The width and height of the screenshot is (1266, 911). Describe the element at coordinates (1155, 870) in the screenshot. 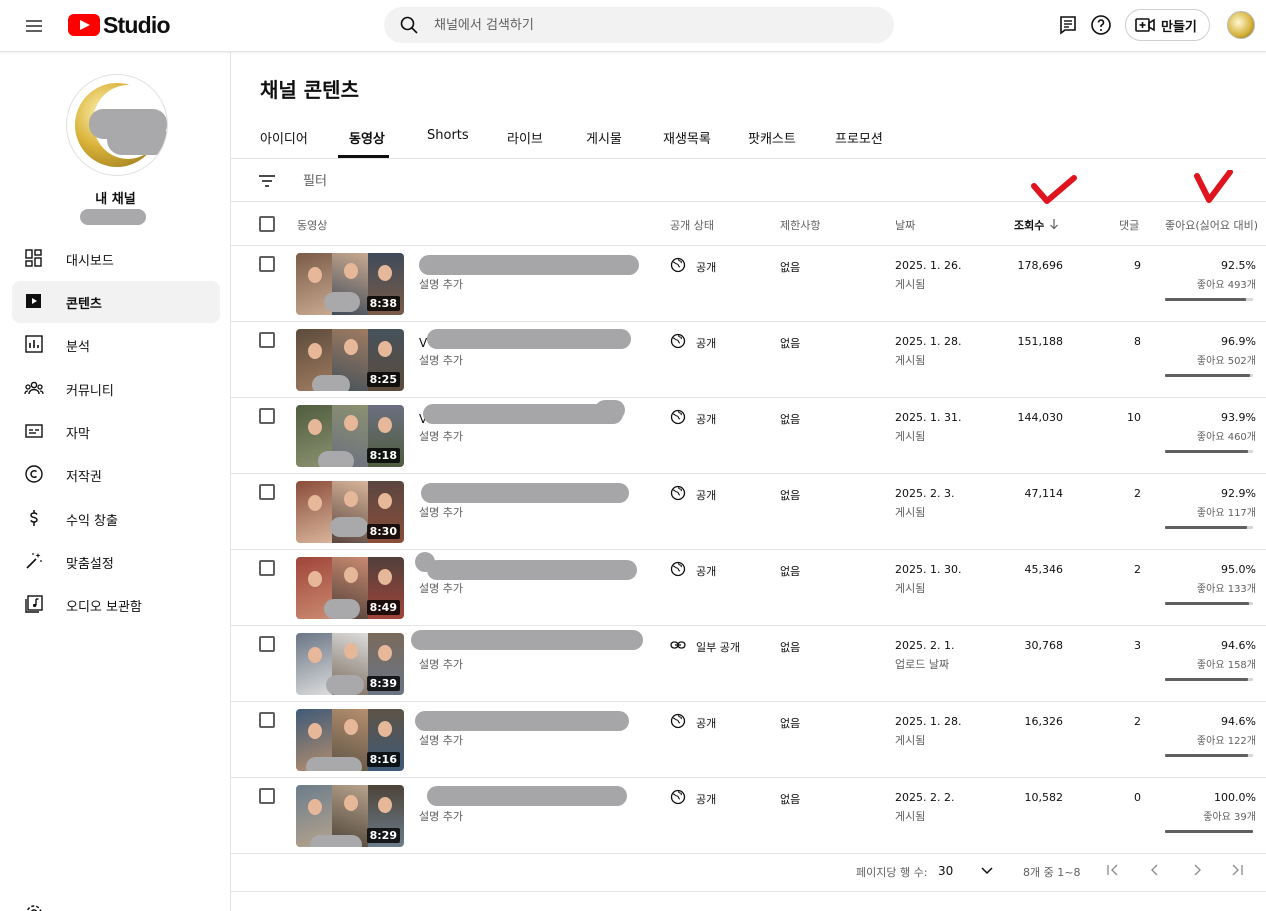

I see `previous-page-icon` at that location.